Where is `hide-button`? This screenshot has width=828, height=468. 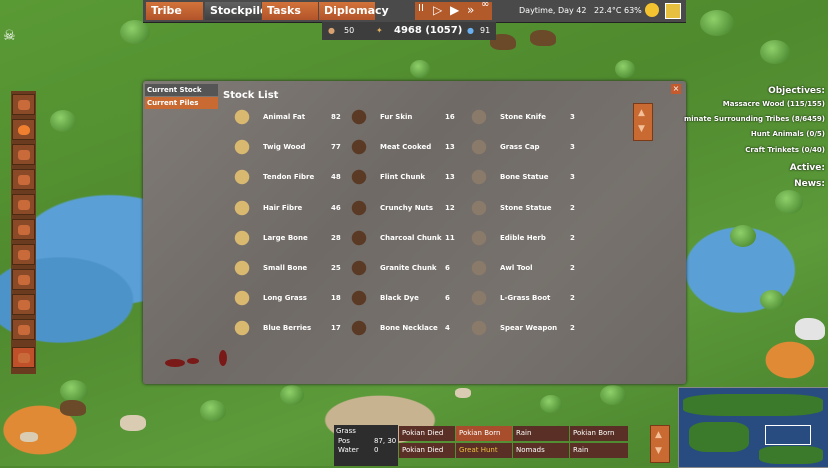
hide-button is located at coordinates (23, 204).